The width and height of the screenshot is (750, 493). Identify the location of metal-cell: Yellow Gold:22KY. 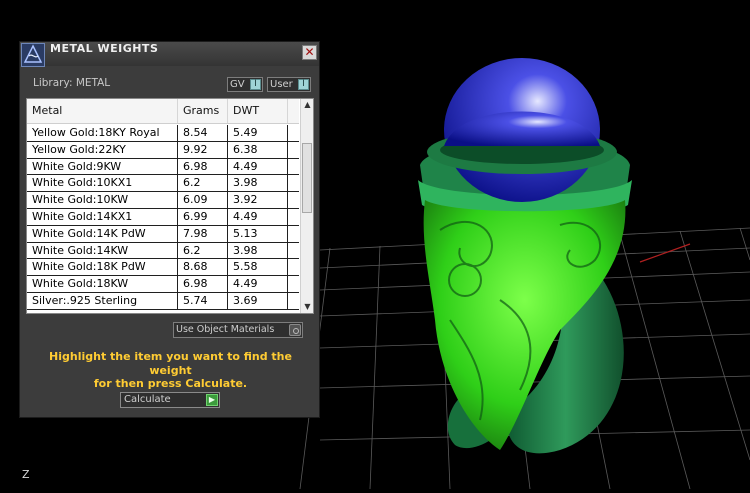
(79, 149).